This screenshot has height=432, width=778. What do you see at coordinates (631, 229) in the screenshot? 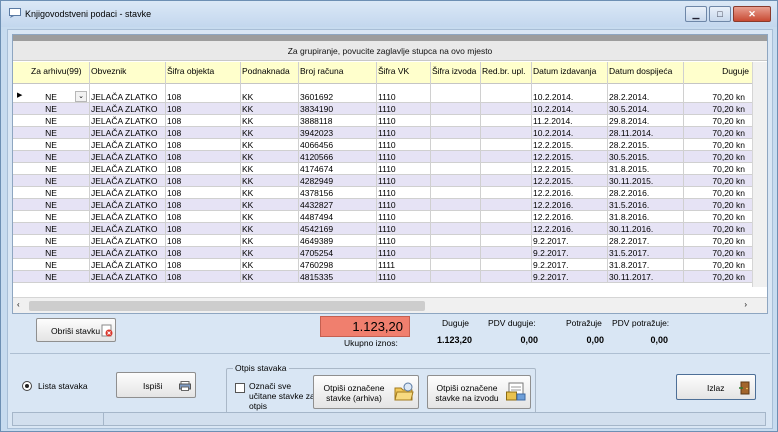
I see `table-cell: 30.11.2016.` at bounding box center [631, 229].